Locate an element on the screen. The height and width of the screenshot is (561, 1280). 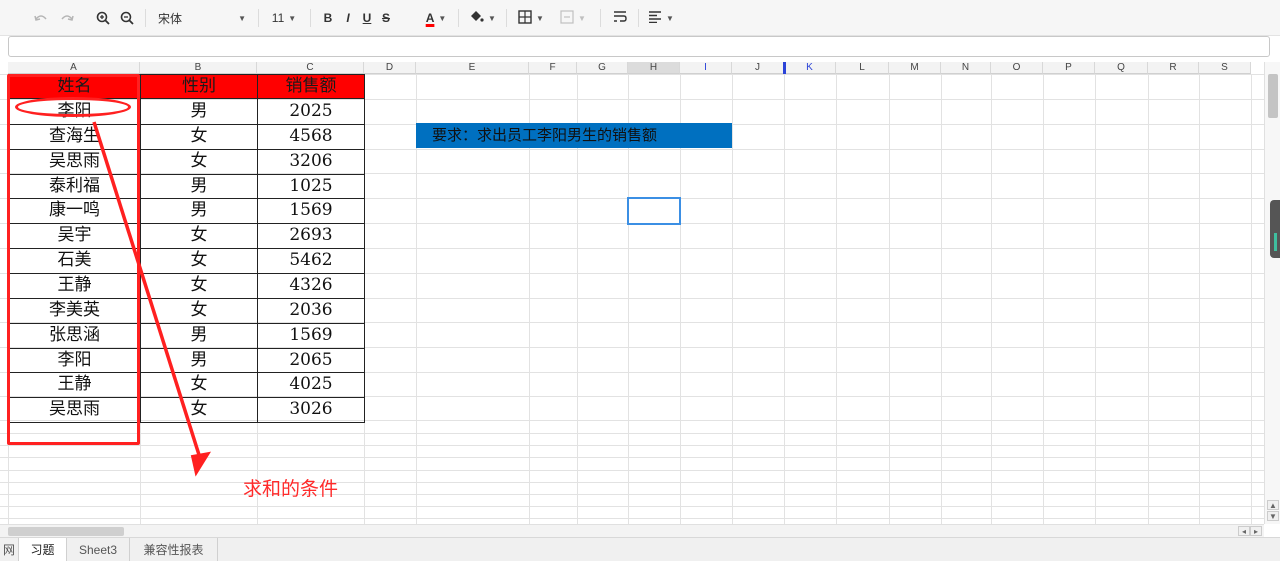
redo-icon is located at coordinates (67, 18).